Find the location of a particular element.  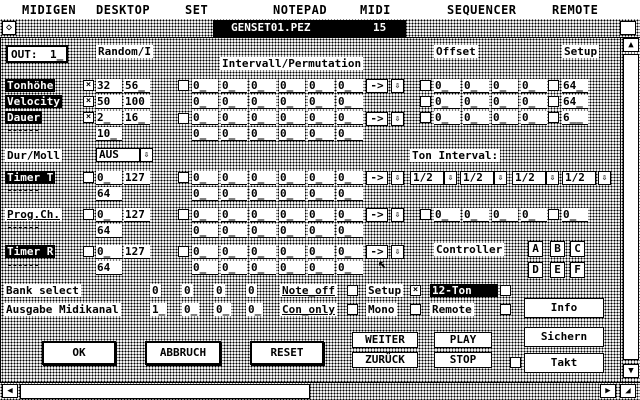

offset-3-f3: 0_ is located at coordinates (505, 118).